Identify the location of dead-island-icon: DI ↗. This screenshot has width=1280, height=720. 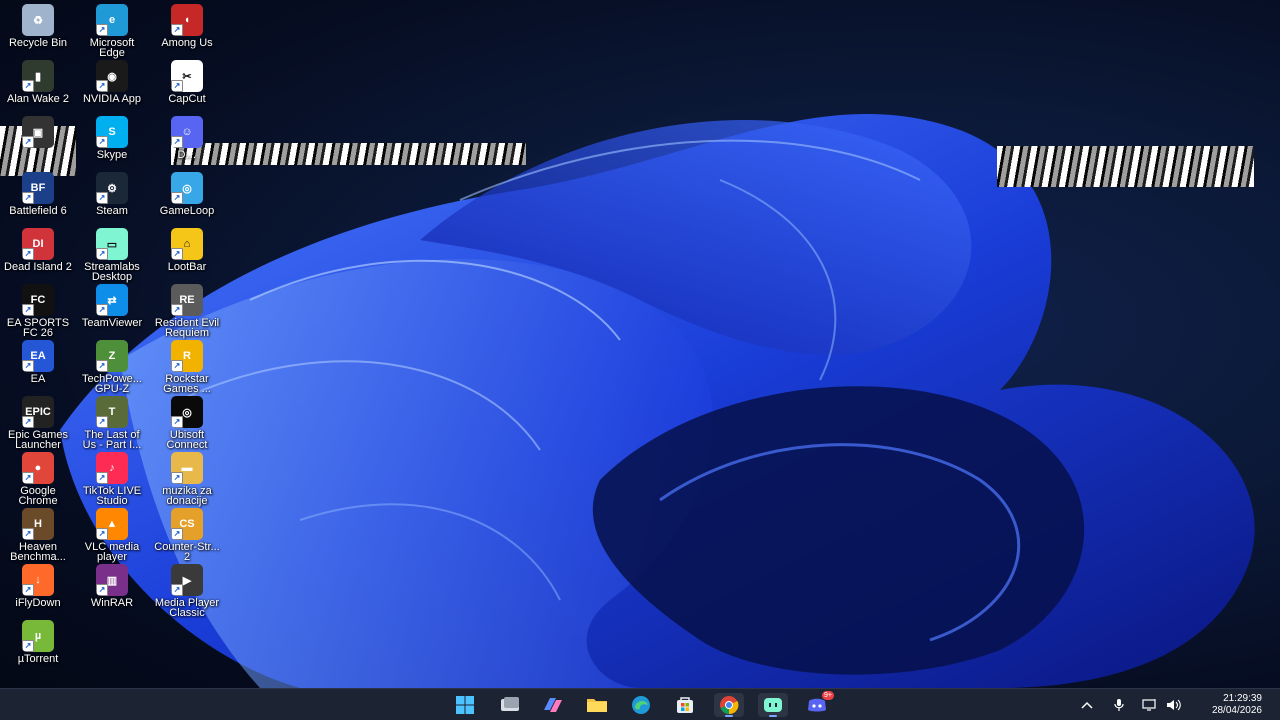
(38, 244).